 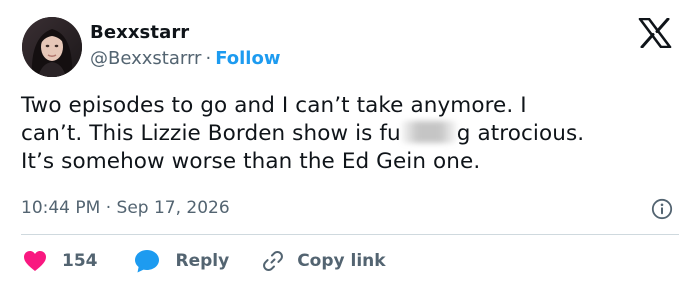 What do you see at coordinates (145, 58) in the screenshot?
I see `author-handle: @Bexxstarrr` at bounding box center [145, 58].